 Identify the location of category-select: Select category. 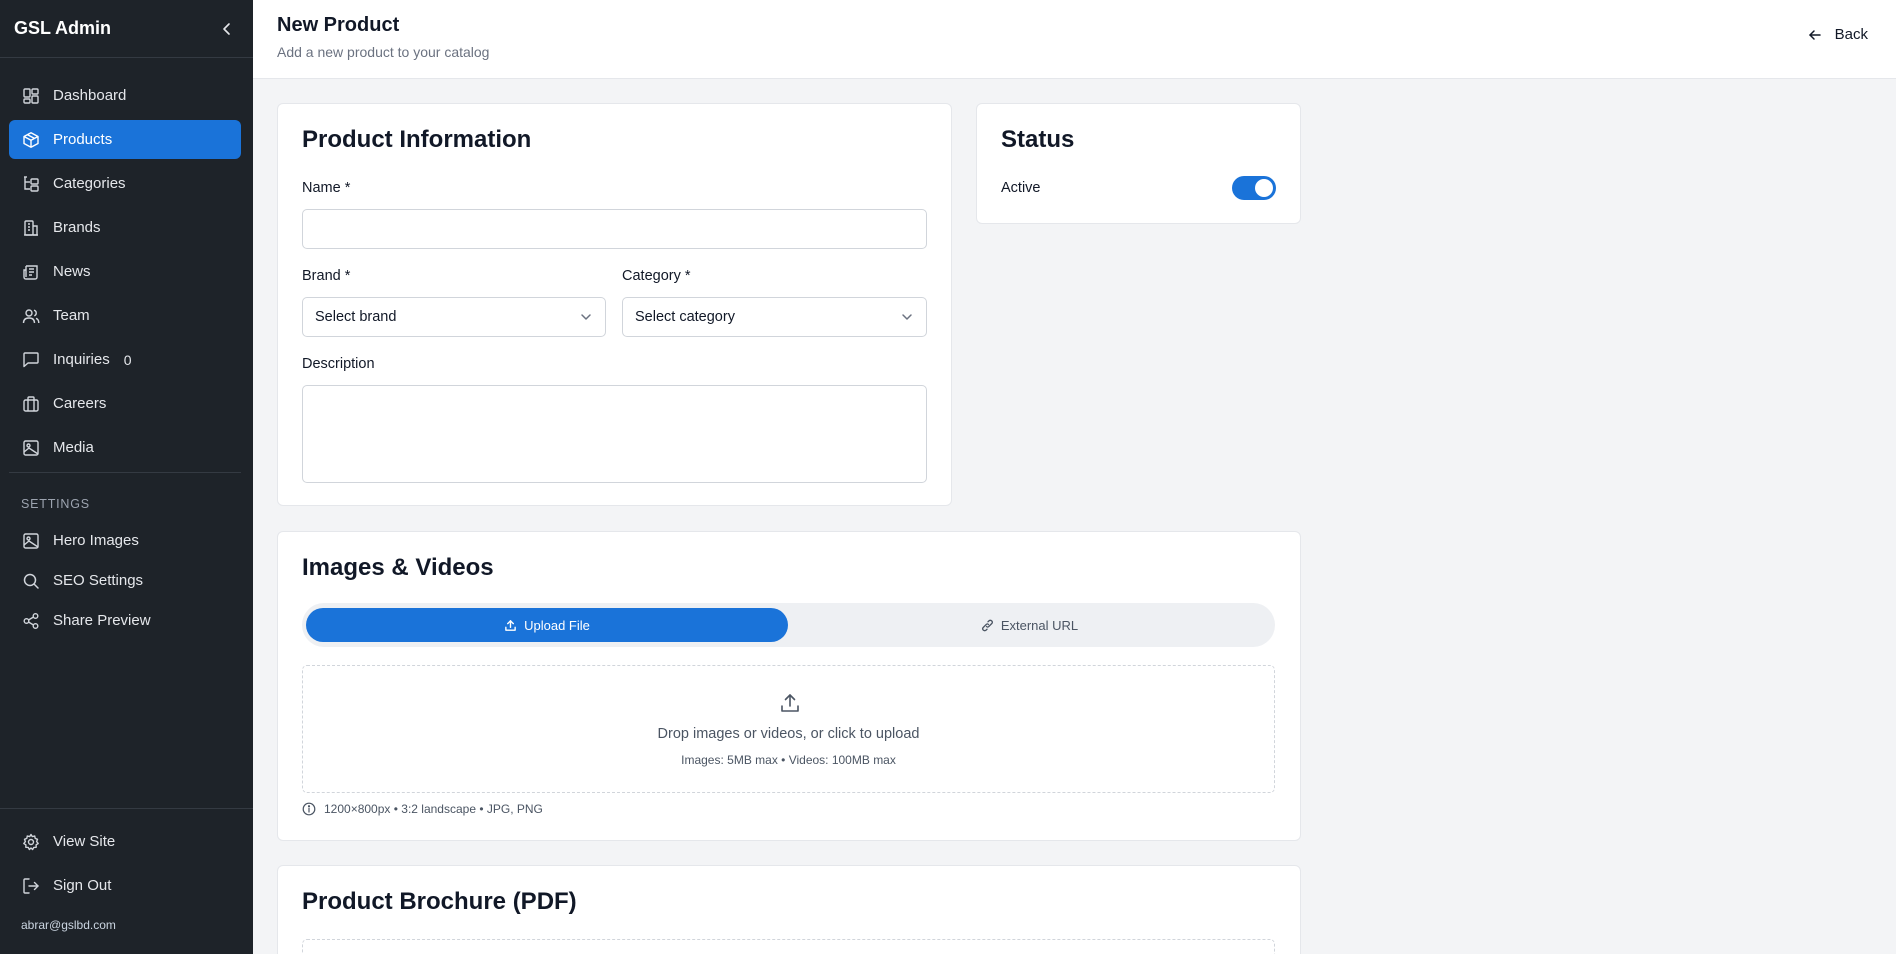
(774, 317).